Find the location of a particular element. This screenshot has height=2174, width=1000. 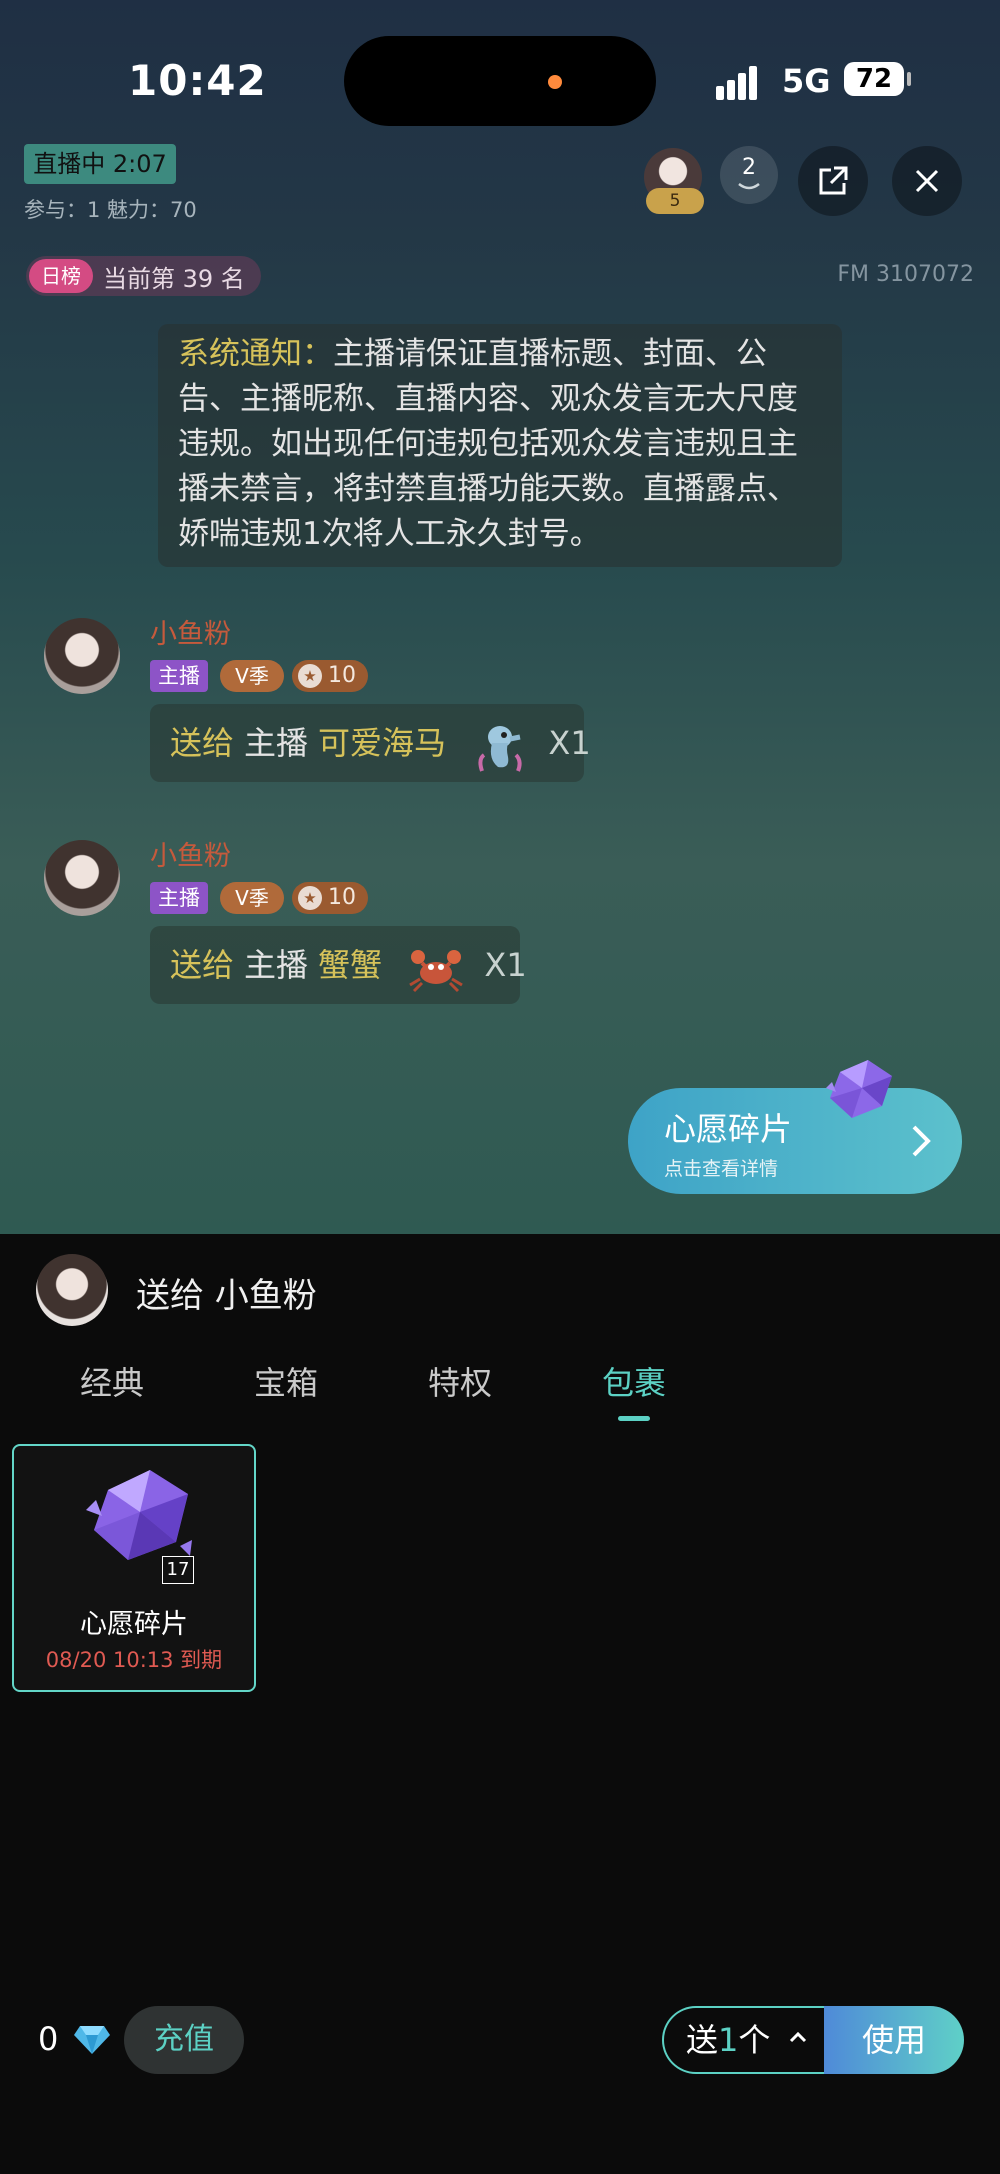

host-level-badge: 5 is located at coordinates (675, 201).